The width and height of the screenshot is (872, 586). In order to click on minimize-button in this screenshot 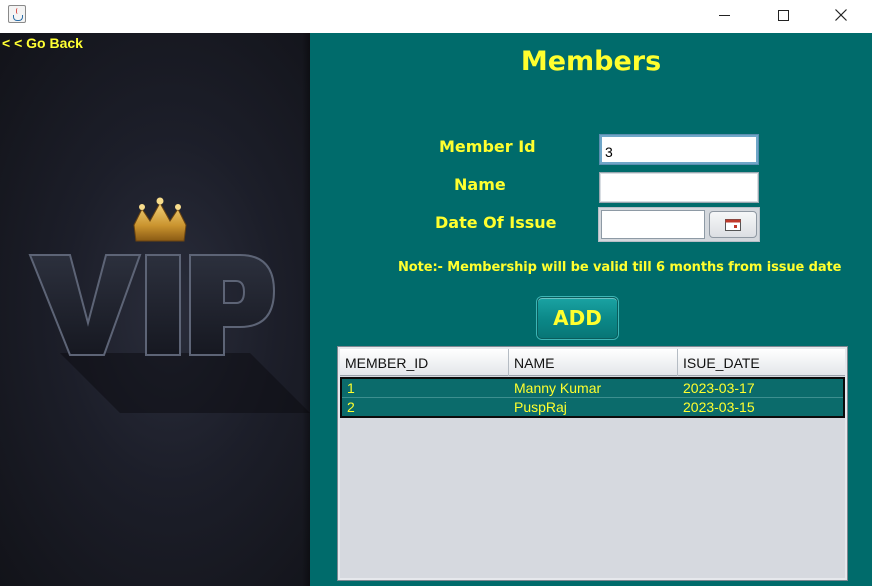, I will do `click(724, 15)`.